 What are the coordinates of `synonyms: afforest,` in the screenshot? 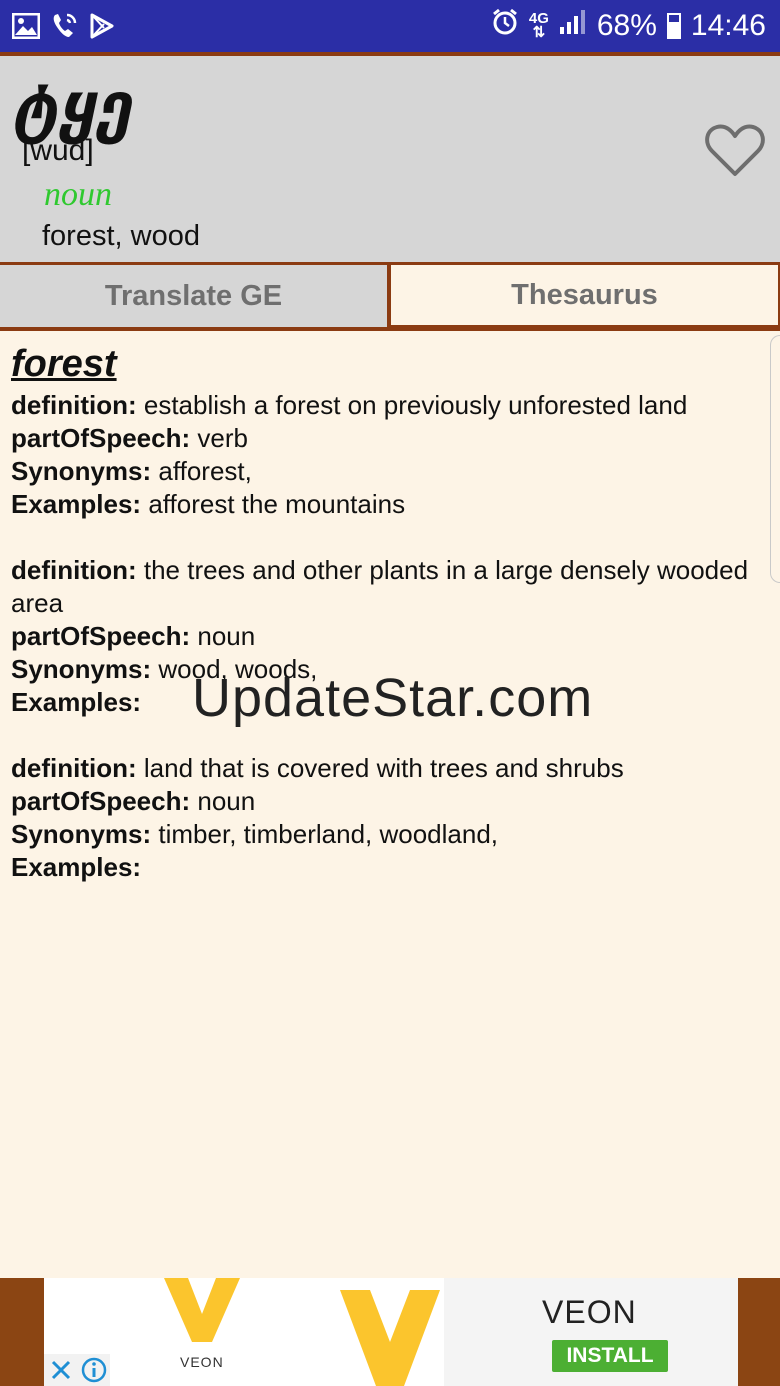 It's located at (205, 471).